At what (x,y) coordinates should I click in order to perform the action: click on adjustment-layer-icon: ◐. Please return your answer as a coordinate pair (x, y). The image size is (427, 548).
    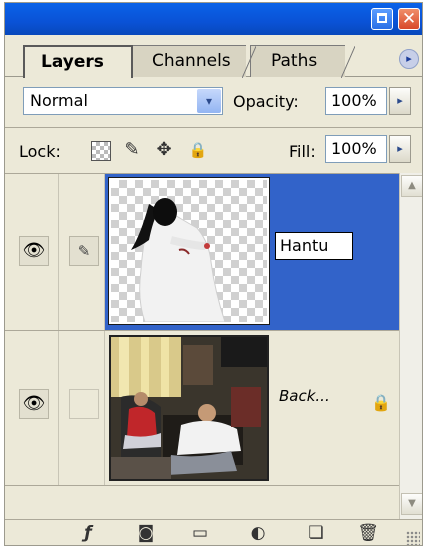
    Looking at the image, I should click on (258, 533).